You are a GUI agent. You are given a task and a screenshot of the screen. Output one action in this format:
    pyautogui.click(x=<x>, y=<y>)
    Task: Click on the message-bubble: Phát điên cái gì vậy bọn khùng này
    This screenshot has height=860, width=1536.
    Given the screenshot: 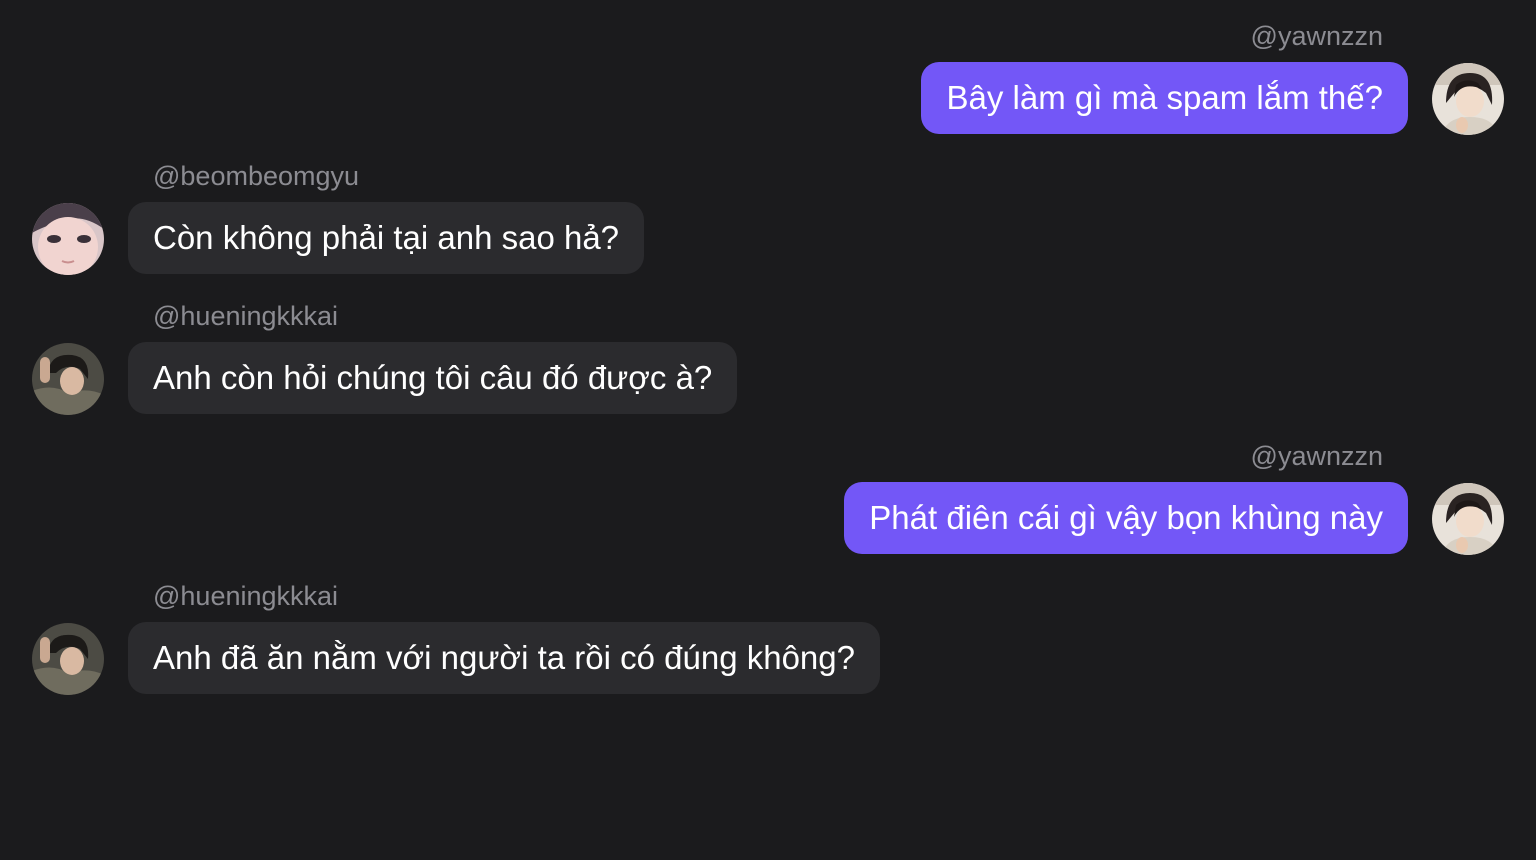 What is the action you would take?
    pyautogui.click(x=1126, y=518)
    